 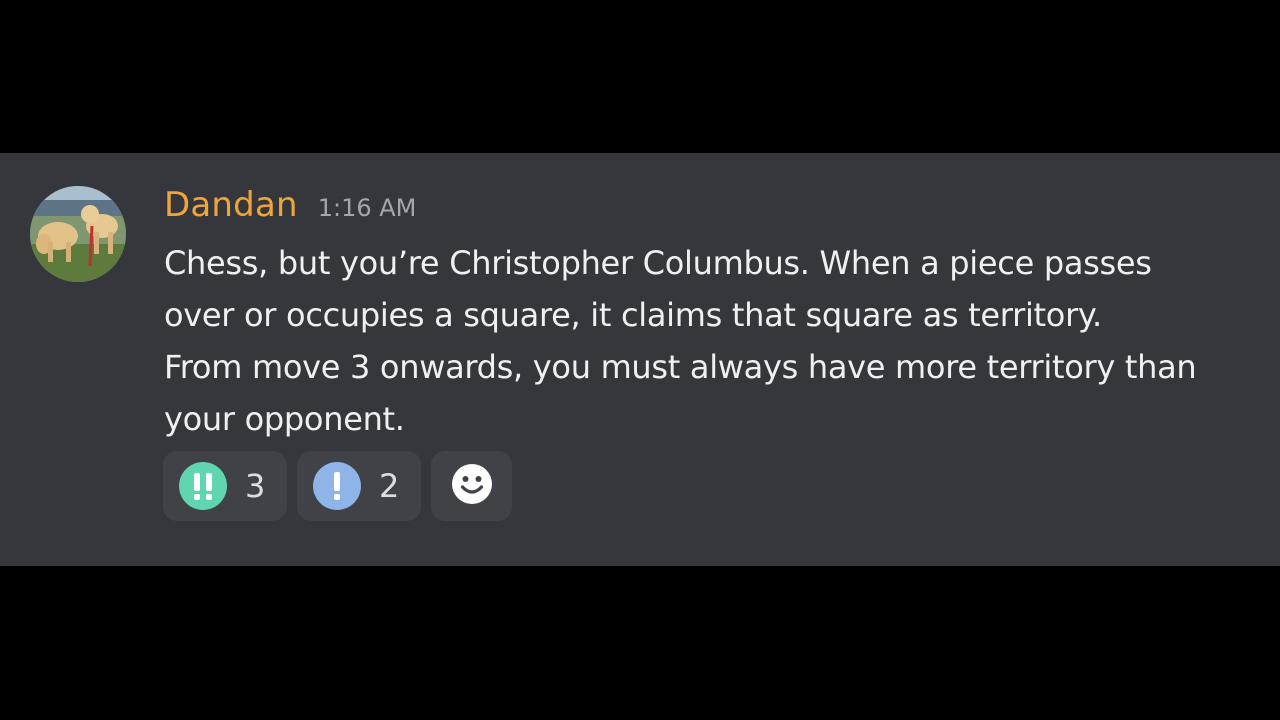 I want to click on message-header: Dandan 1:16 AM, so click(x=290, y=208).